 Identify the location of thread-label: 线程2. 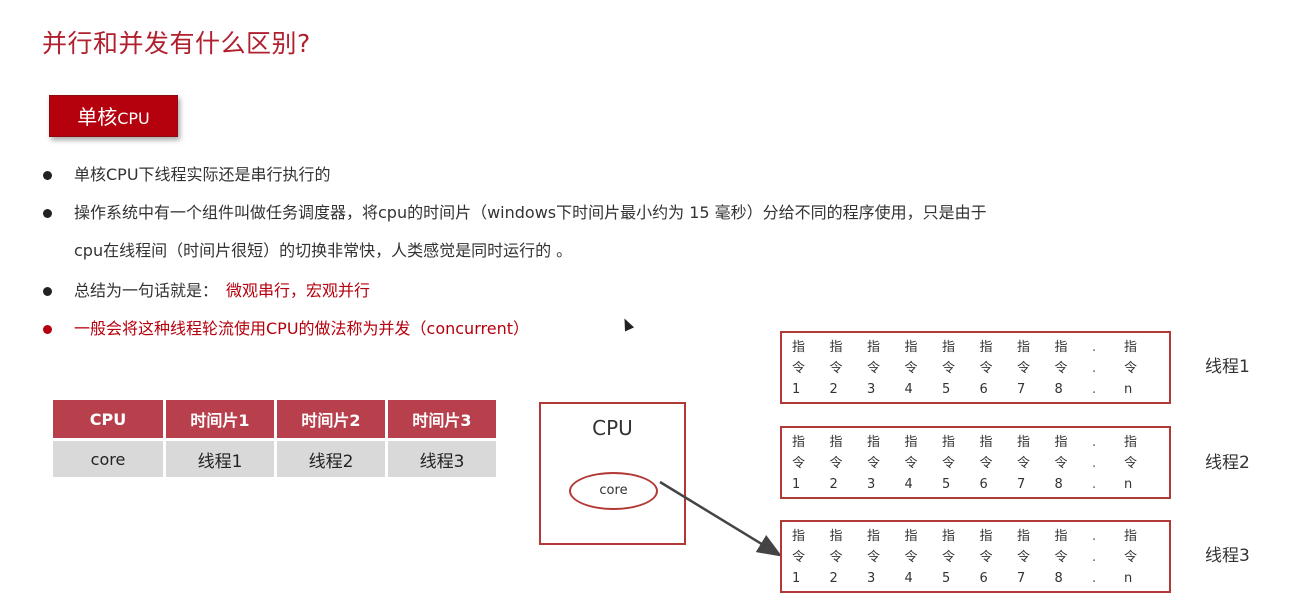
(1227, 463).